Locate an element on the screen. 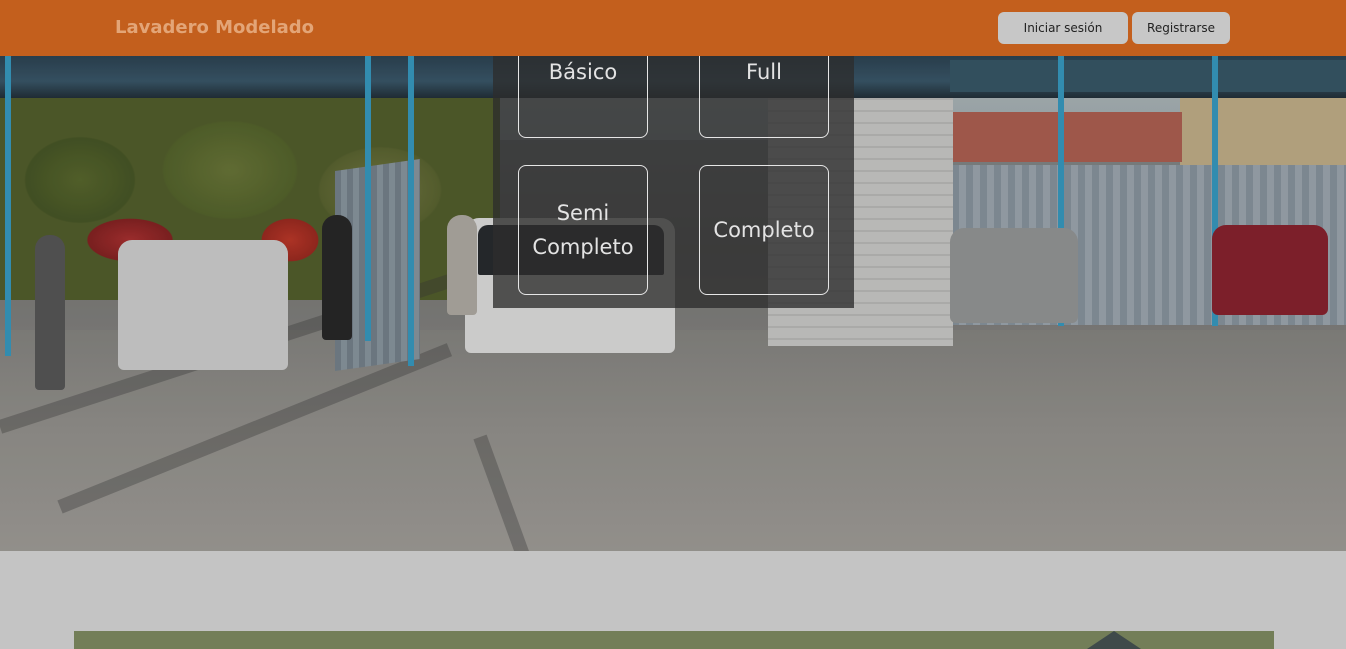 This screenshot has width=1346, height=649. brand-logo: Lavadero Modelado is located at coordinates (214, 27).